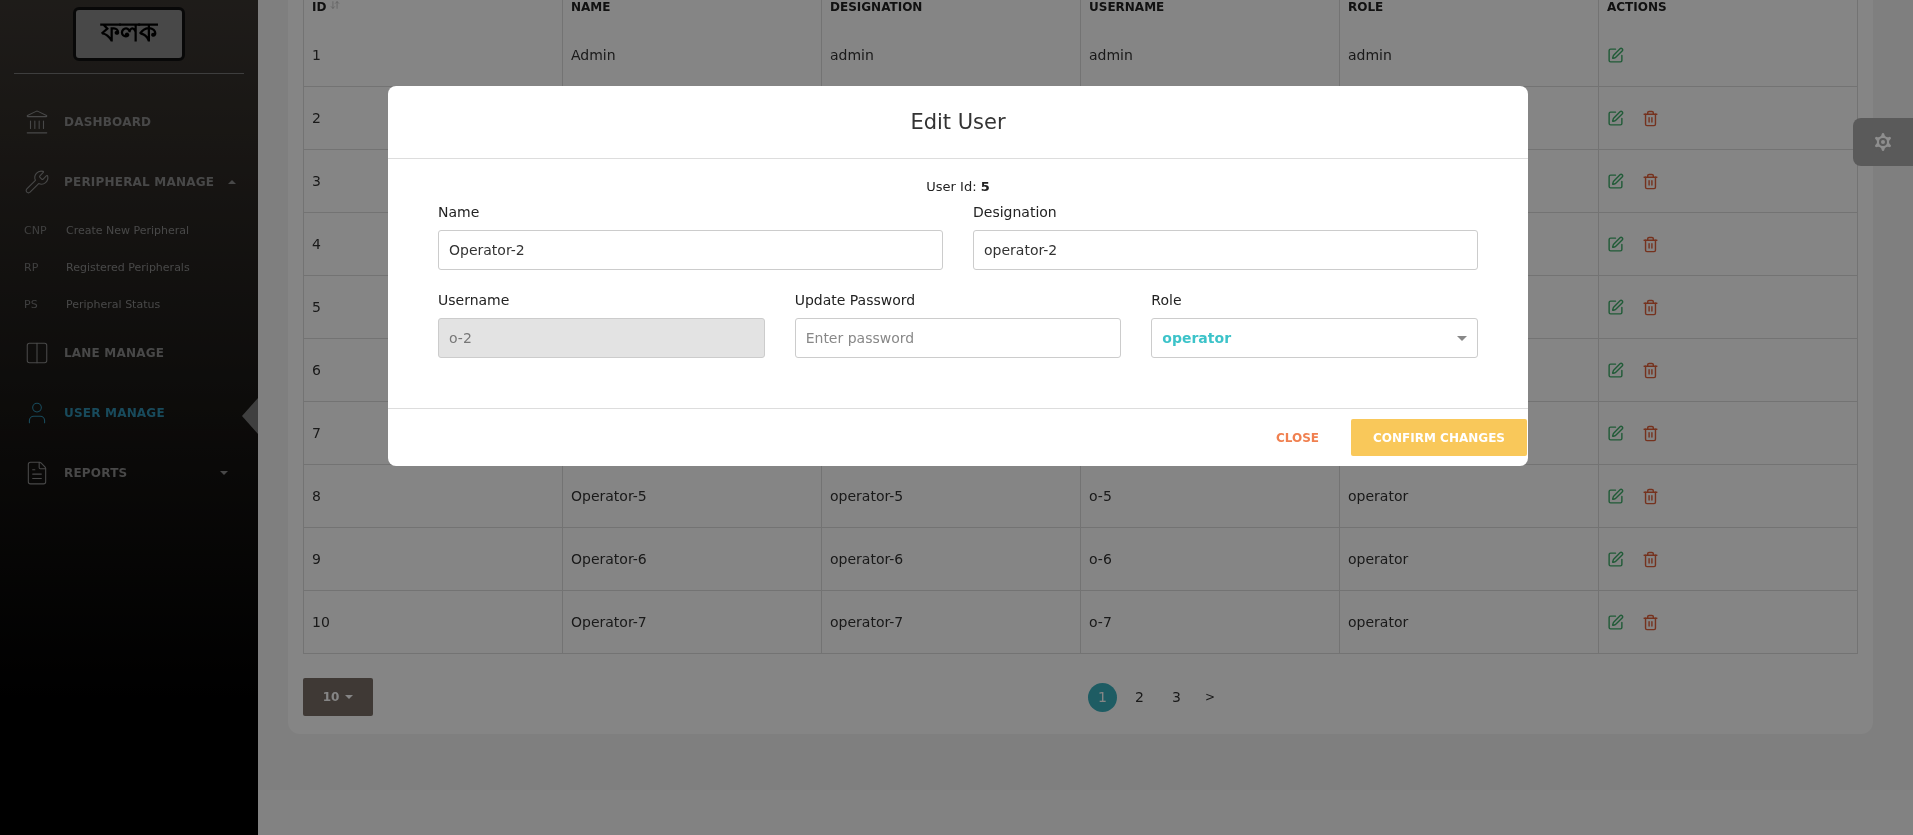 The image size is (1913, 835). What do you see at coordinates (1728, 12) in the screenshot?
I see `column-header: ACTIONS` at bounding box center [1728, 12].